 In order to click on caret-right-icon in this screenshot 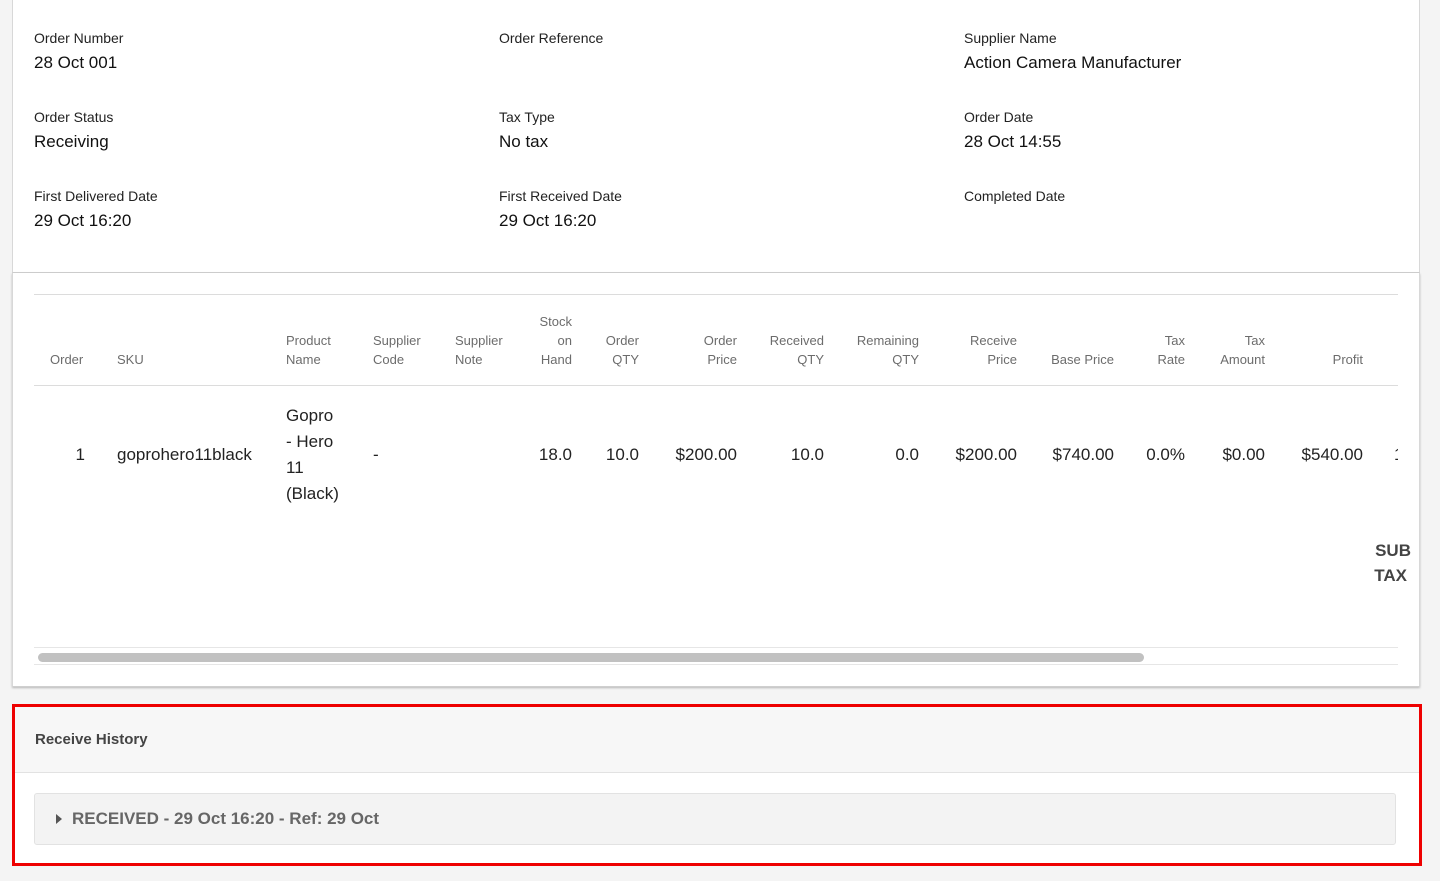, I will do `click(59, 819)`.